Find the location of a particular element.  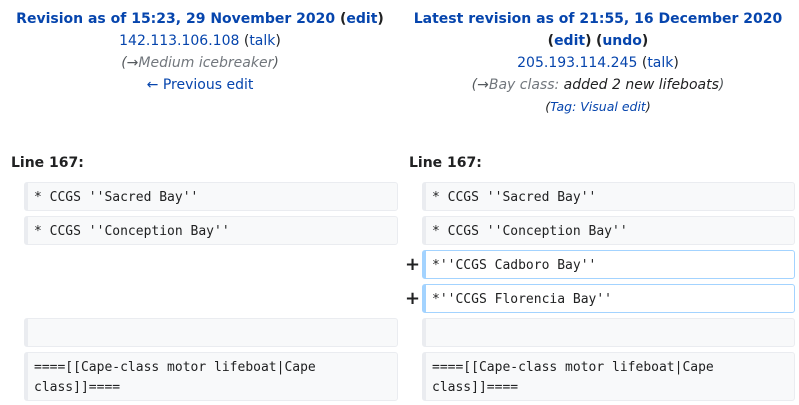

paren-open: ( is located at coordinates (341, 19).